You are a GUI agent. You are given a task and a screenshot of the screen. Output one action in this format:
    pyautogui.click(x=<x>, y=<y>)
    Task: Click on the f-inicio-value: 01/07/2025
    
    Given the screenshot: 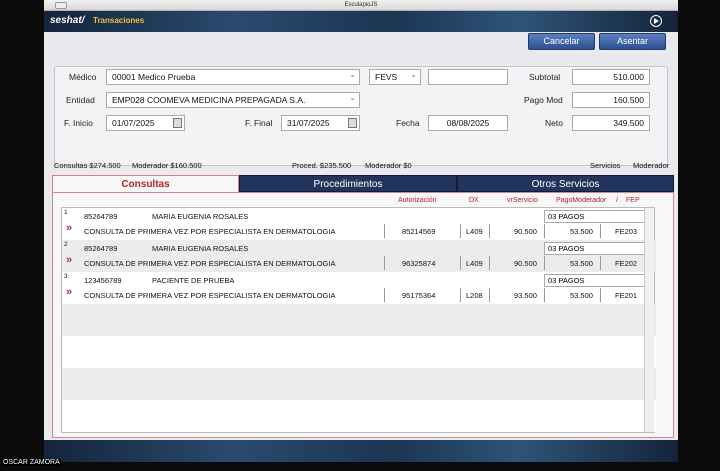 What is the action you would take?
    pyautogui.click(x=133, y=123)
    